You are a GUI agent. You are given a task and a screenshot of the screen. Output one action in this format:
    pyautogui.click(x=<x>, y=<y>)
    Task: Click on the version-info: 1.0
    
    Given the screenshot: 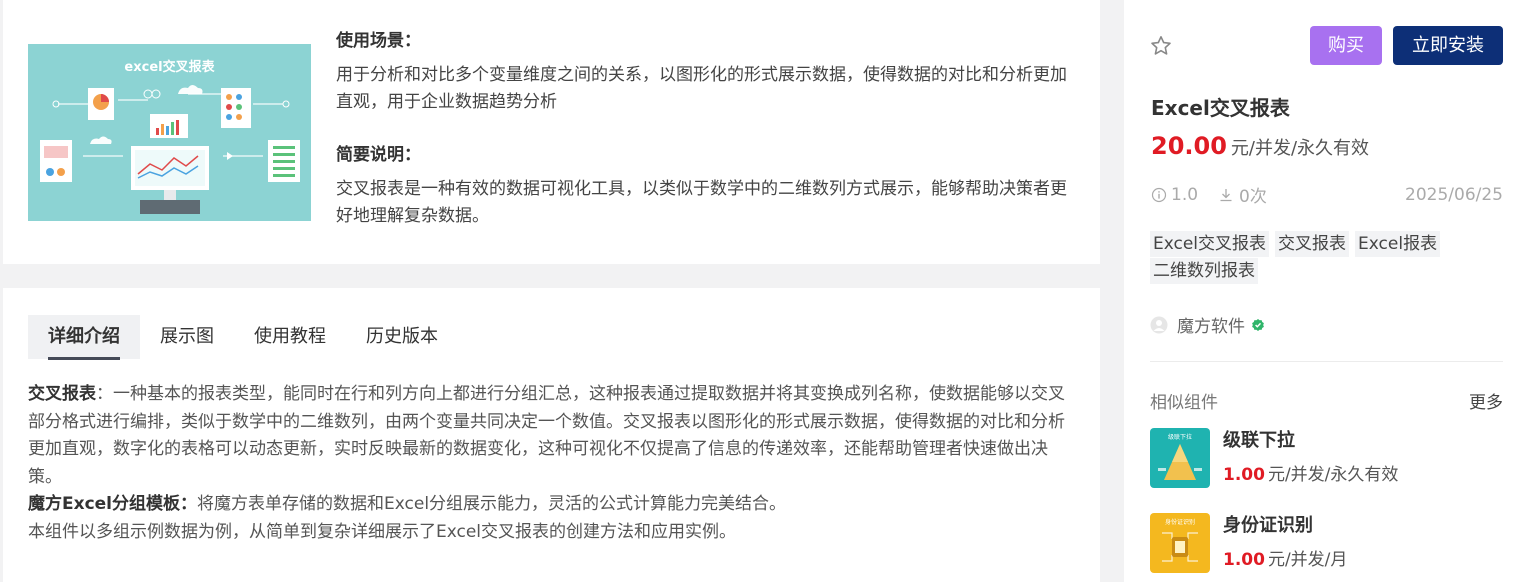 What is the action you would take?
    pyautogui.click(x=1174, y=195)
    